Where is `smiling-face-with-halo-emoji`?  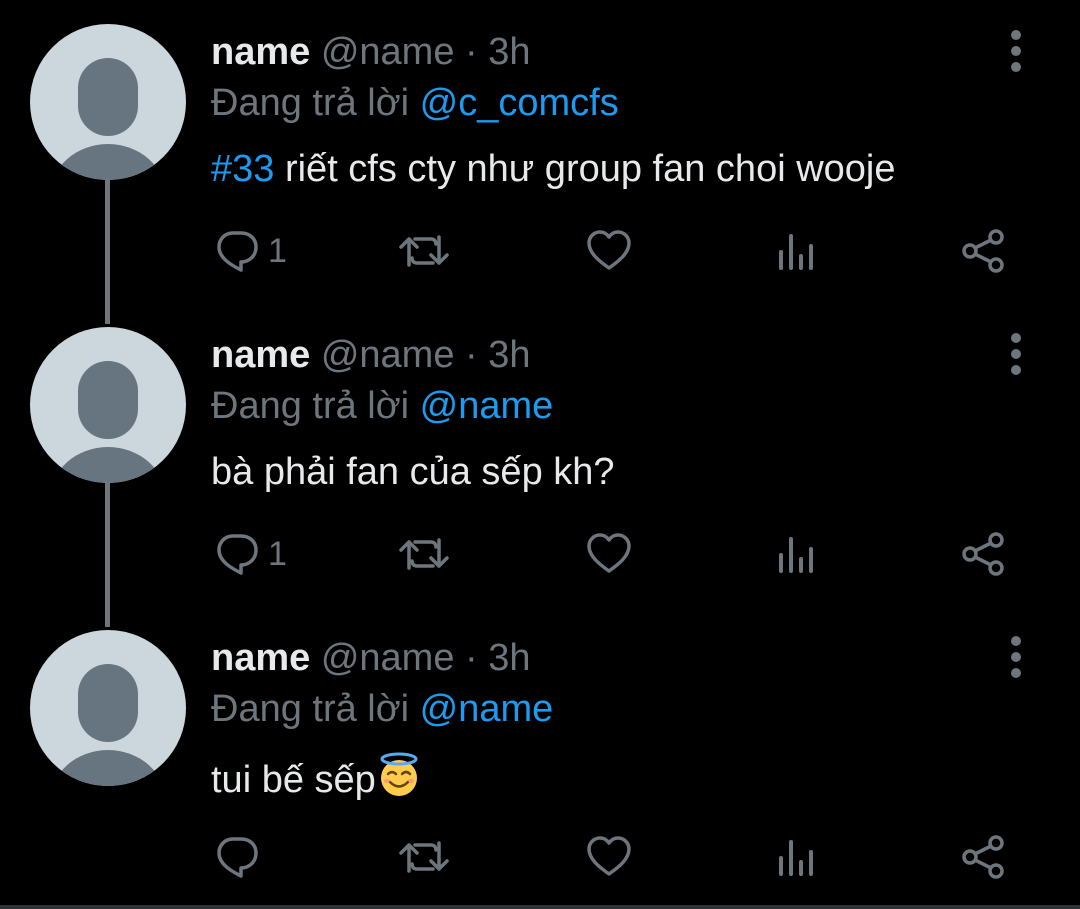 smiling-face-with-halo-emoji is located at coordinates (399, 774).